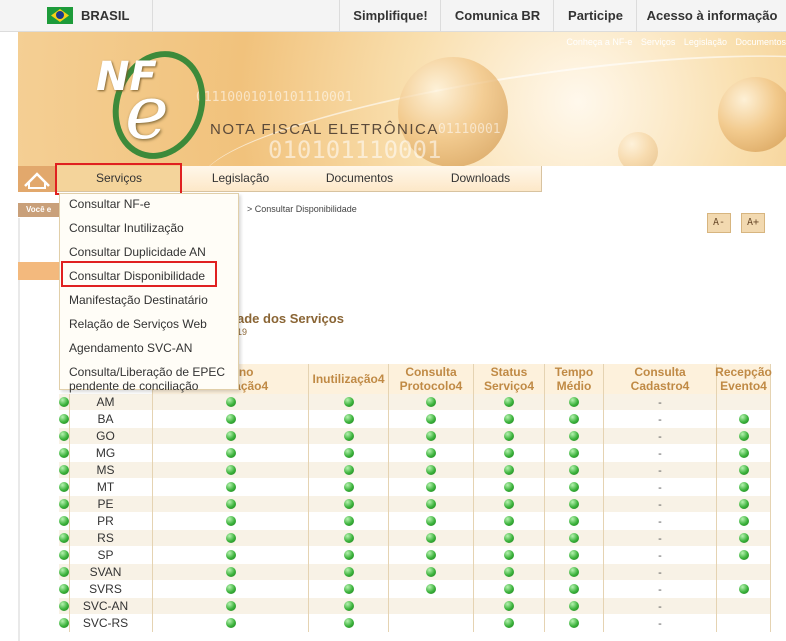 The height and width of the screenshot is (641, 786). I want to click on font-increase-button: A+, so click(753, 223).